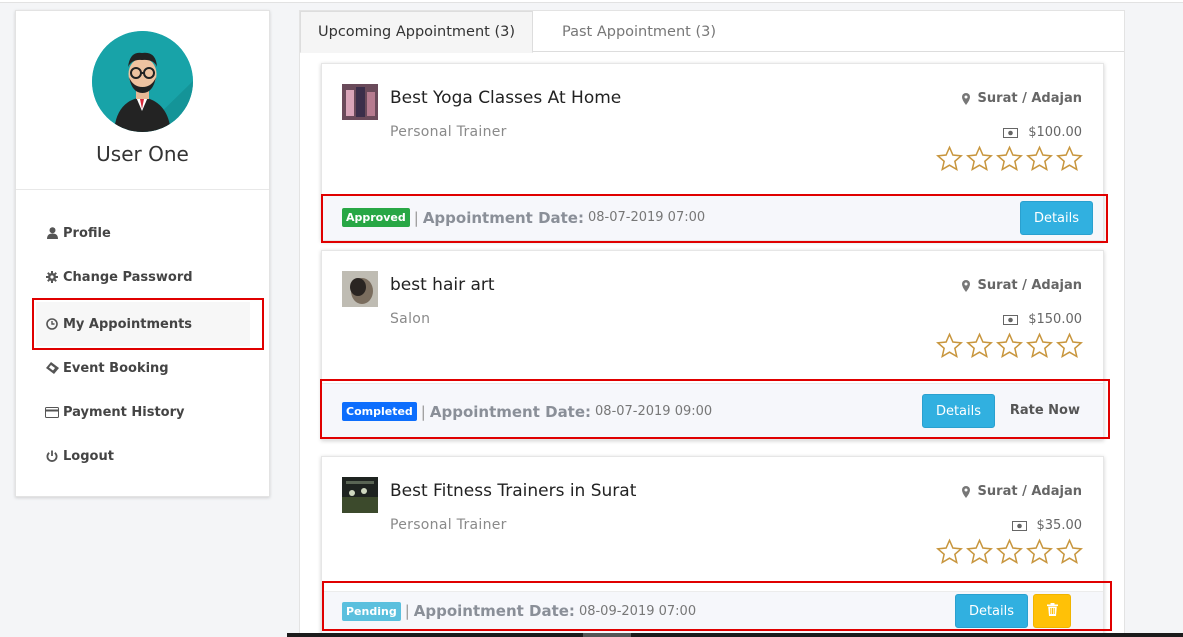  Describe the element at coordinates (591, 1) in the screenshot. I see `top-border` at that location.